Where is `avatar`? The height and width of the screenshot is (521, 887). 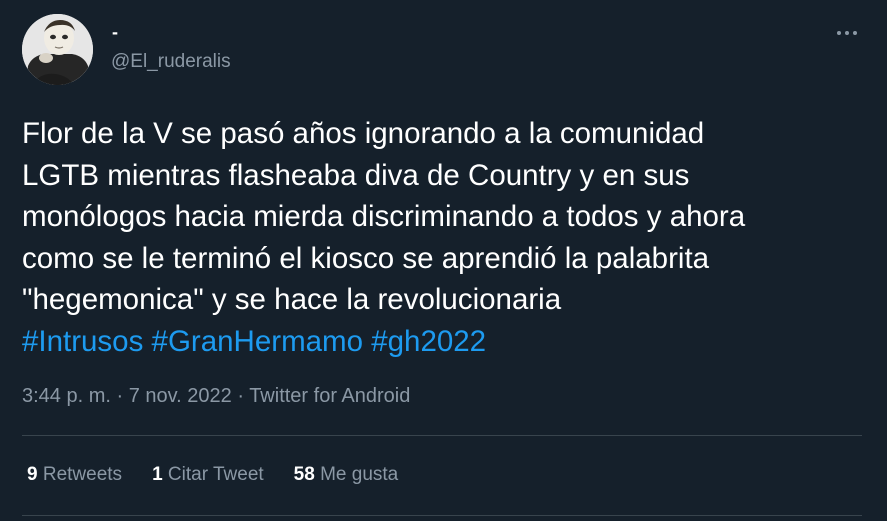
avatar is located at coordinates (57, 49).